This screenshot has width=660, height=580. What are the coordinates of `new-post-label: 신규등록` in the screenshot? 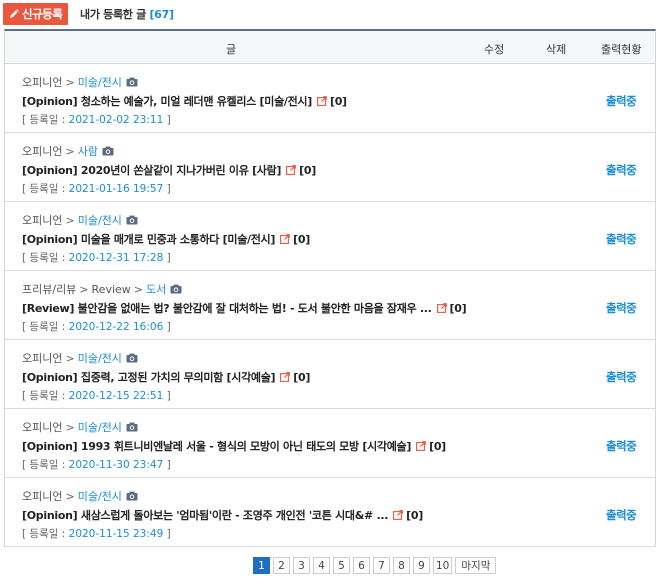 It's located at (42, 14).